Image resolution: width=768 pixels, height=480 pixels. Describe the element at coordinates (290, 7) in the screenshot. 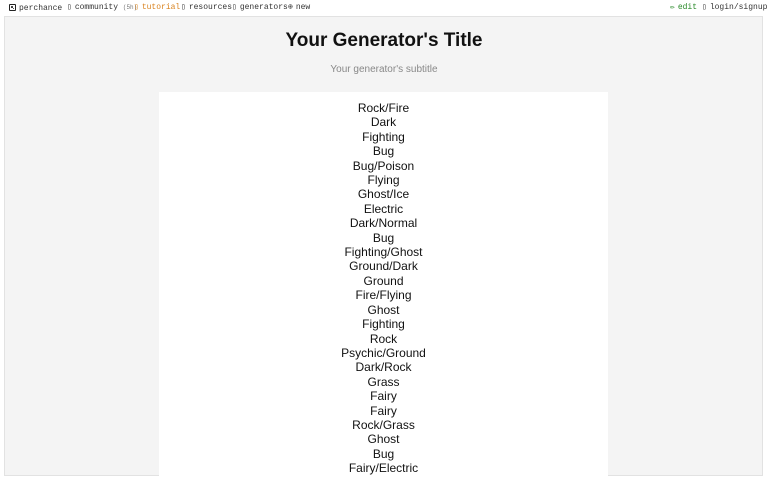

I see `plus-circle-icon: ⊕` at that location.